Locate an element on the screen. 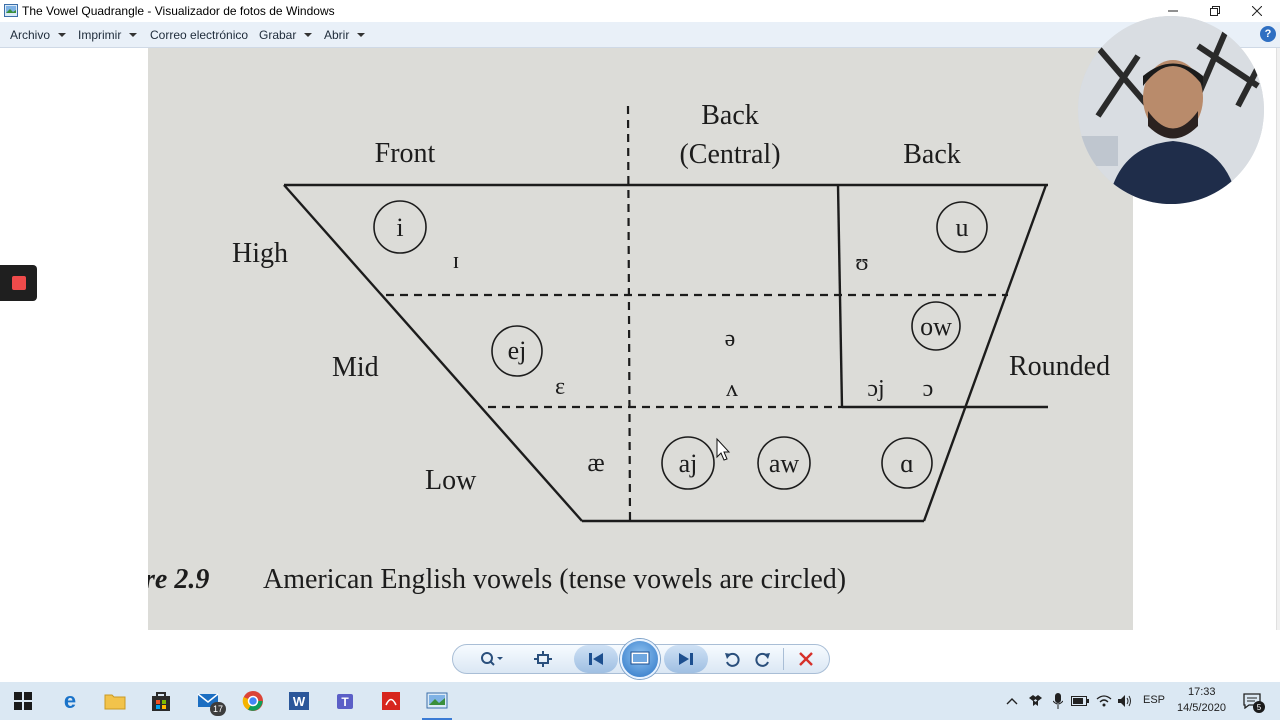  chrome-icon is located at coordinates (252, 701).